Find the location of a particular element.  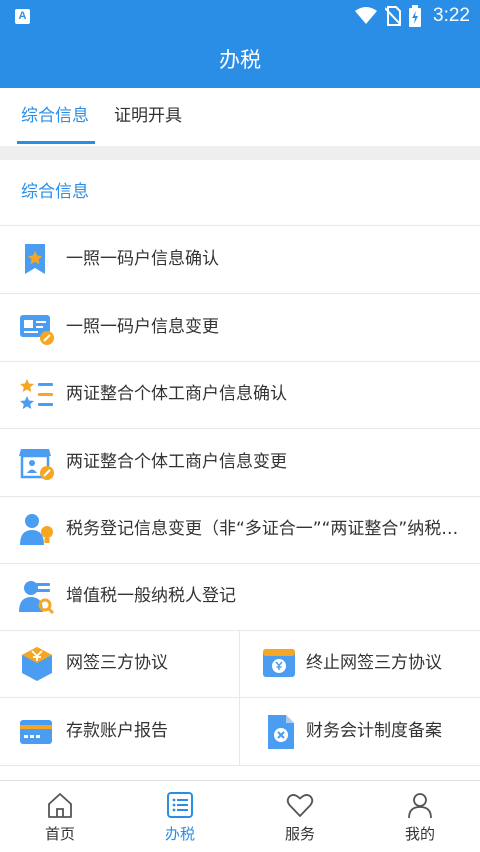

list-item-label: 两证整合个体工商户信息确认 is located at coordinates (176, 394).